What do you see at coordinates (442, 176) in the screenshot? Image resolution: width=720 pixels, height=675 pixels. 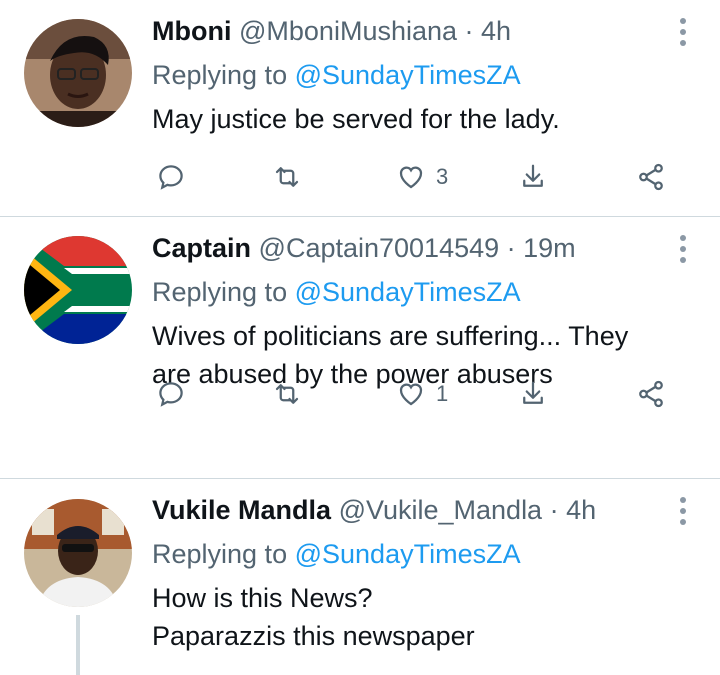 I see `like-count: 3` at bounding box center [442, 176].